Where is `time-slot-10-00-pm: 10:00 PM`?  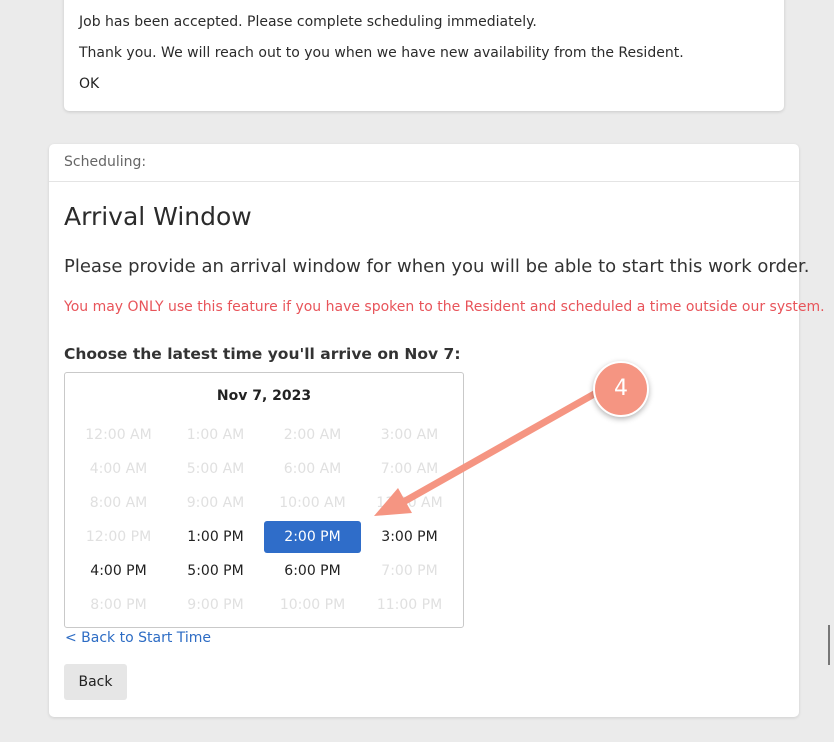
time-slot-10-00-pm: 10:00 PM is located at coordinates (312, 605).